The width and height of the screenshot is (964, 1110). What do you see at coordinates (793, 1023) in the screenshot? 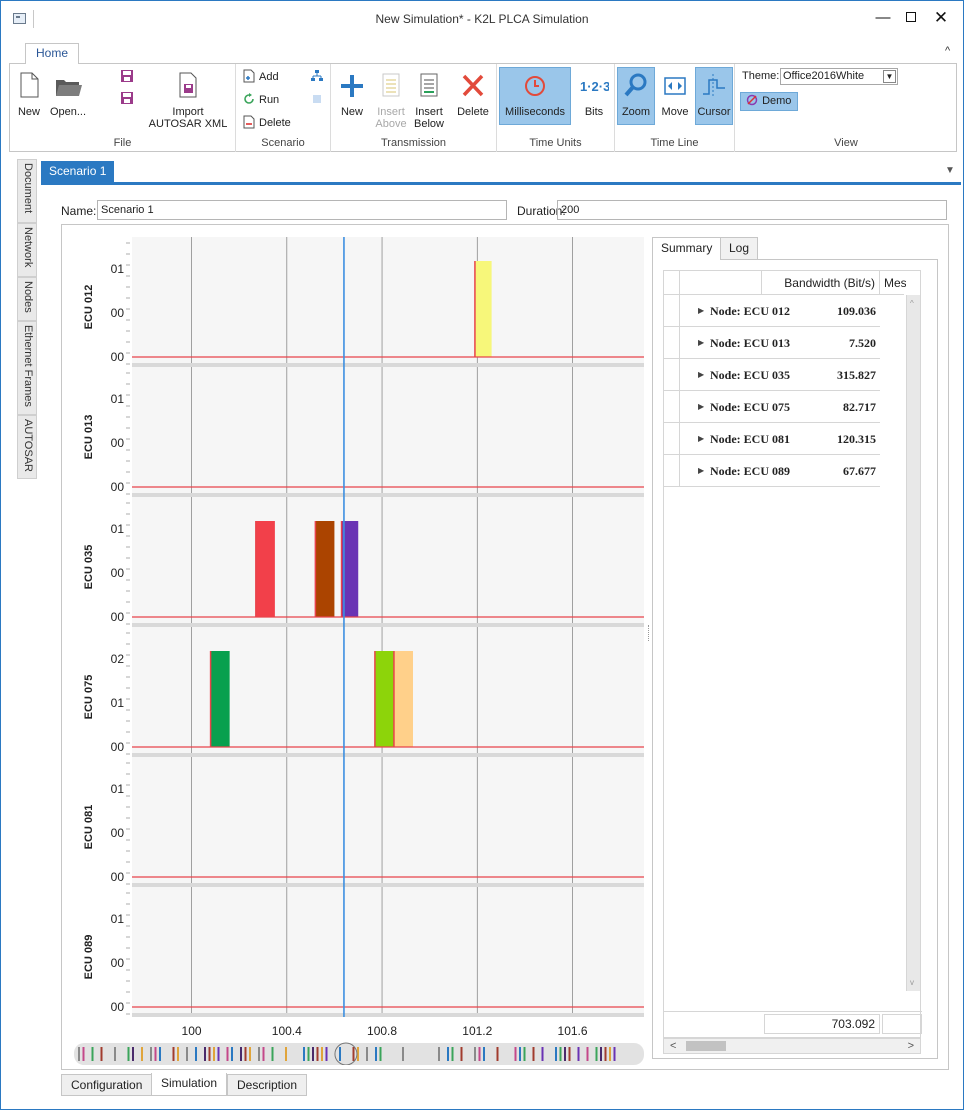
I see `grid-footer: 703.092` at bounding box center [793, 1023].